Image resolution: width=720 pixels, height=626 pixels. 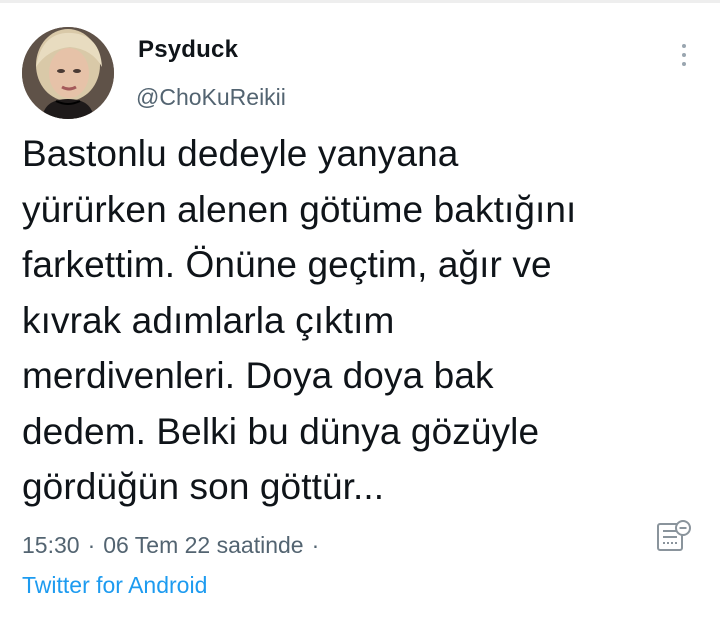 I want to click on tweet-text-line: dedem. Belki bu dünya gözüyle, so click(x=281, y=431).